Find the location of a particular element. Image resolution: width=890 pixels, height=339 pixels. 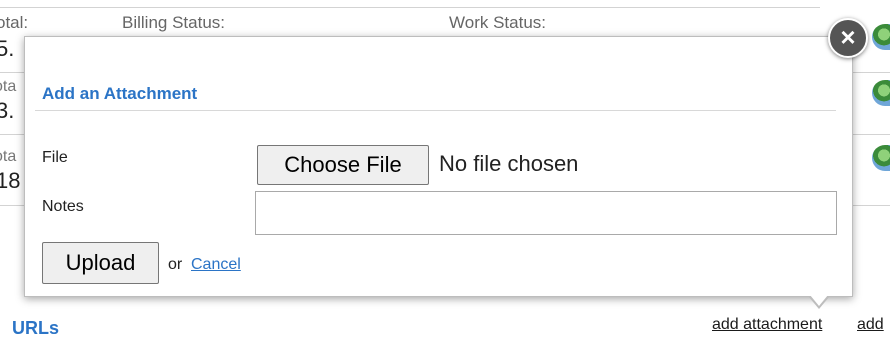

row-3-value: 18 is located at coordinates (10, 180).